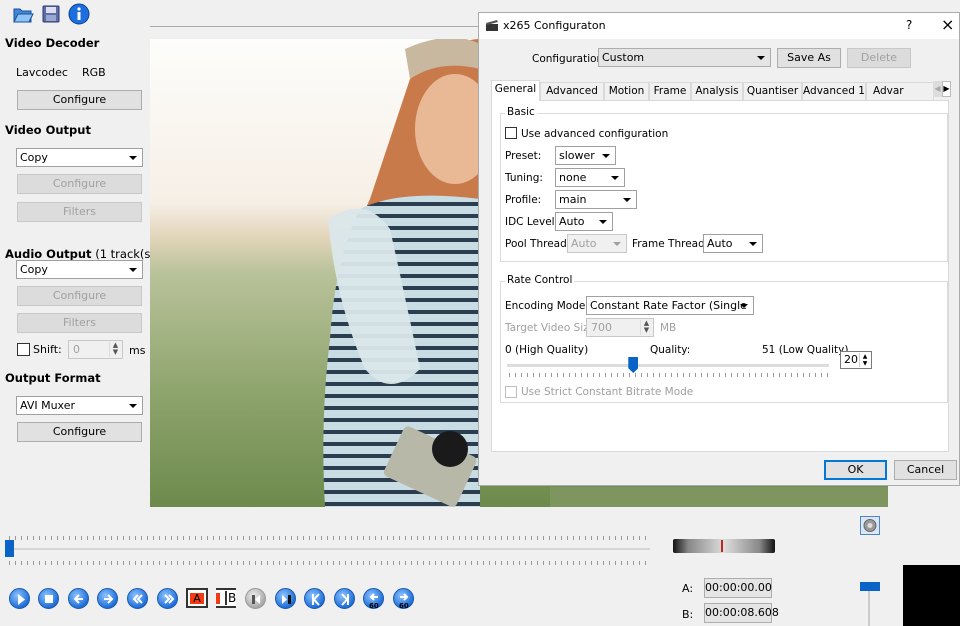 The height and width of the screenshot is (626, 960). Describe the element at coordinates (47, 349) in the screenshot. I see `shift-label: Shift:` at that location.